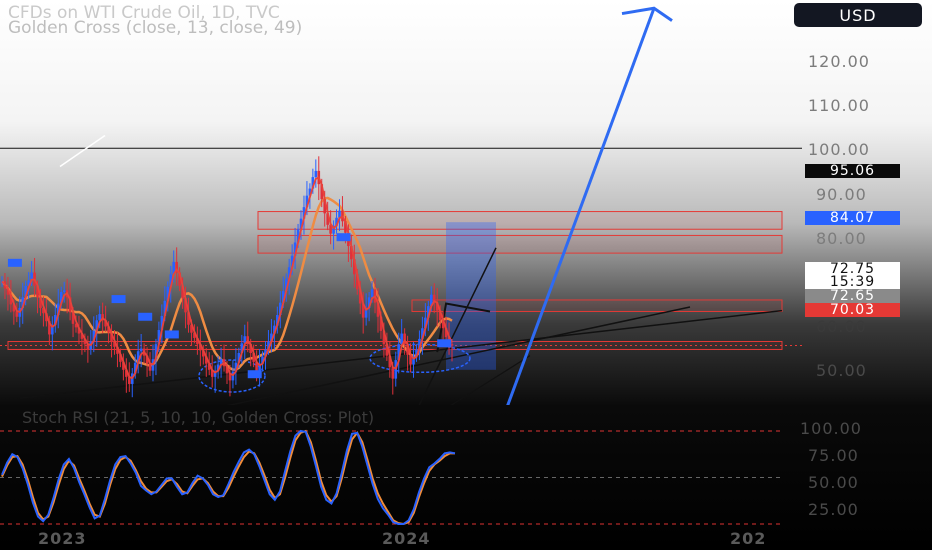  What do you see at coordinates (841, 370) in the screenshot?
I see `y-tick-label: 50.00` at bounding box center [841, 370].